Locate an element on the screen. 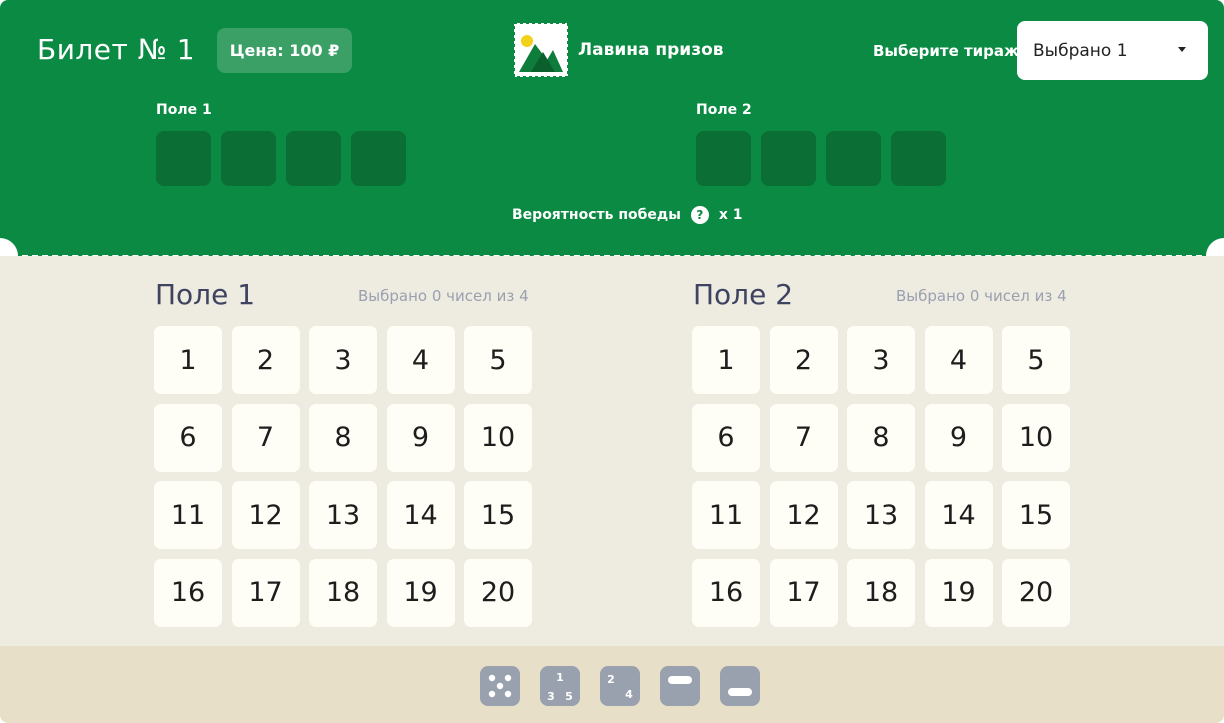 This screenshot has width=1224, height=723. grid-1-title: Поле 1 is located at coordinates (205, 294).